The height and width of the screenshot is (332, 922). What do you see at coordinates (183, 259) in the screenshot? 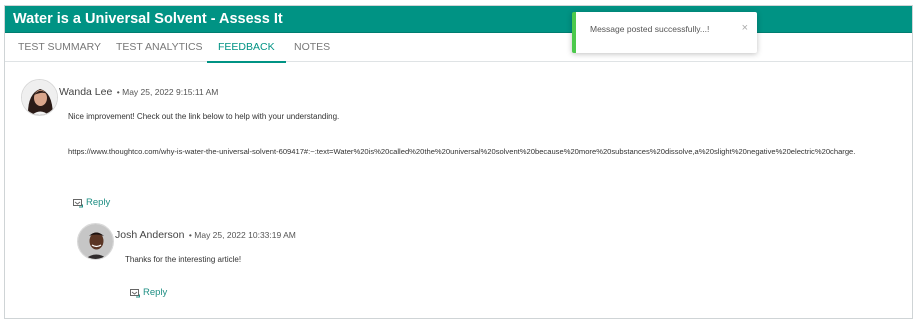
I see `reply-text: Thanks for the interesting article!` at bounding box center [183, 259].